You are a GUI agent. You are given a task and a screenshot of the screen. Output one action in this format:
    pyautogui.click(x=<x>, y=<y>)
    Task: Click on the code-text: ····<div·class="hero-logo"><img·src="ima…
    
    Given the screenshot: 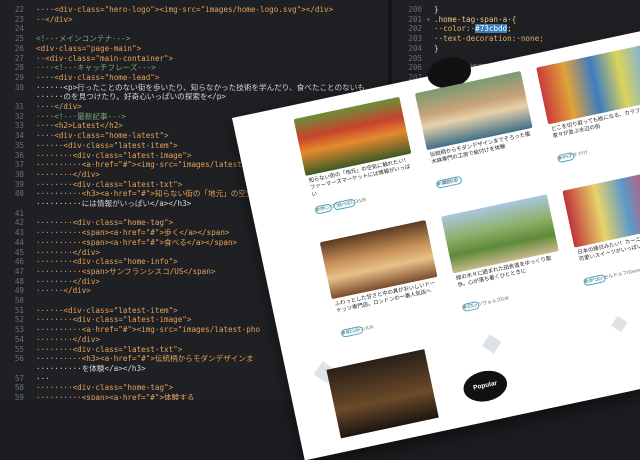 What is the action you would take?
    pyautogui.click(x=185, y=9)
    